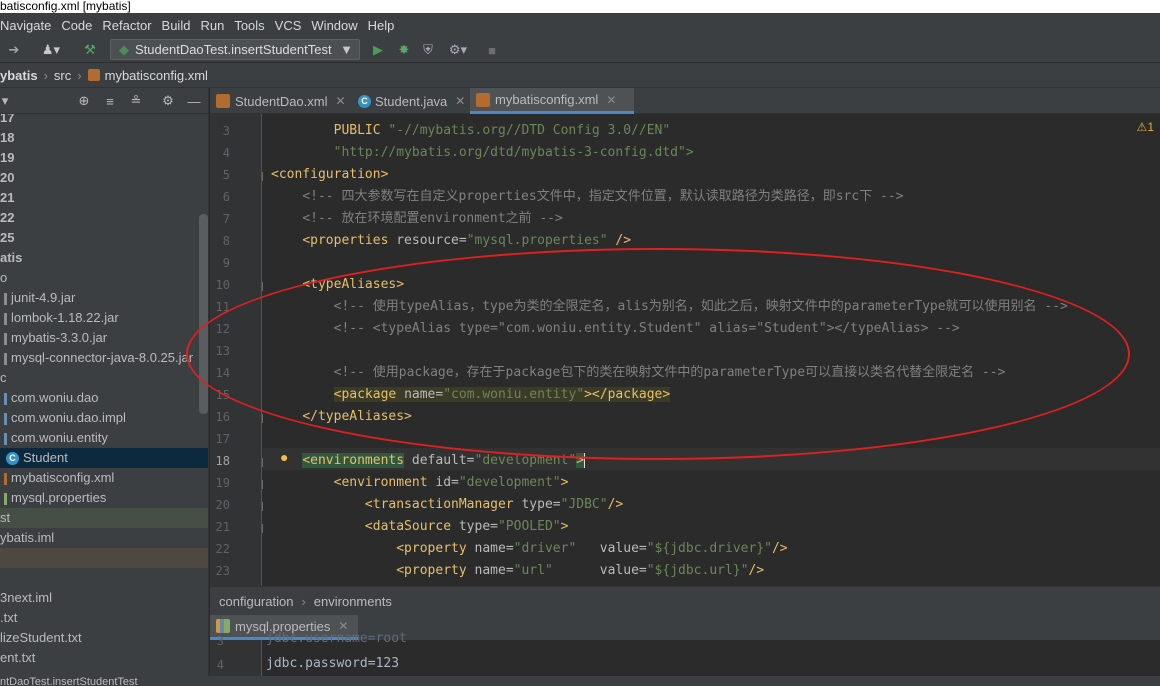 This screenshot has width=1160, height=686. Describe the element at coordinates (104, 158) in the screenshot. I see `tree-item: 19` at that location.